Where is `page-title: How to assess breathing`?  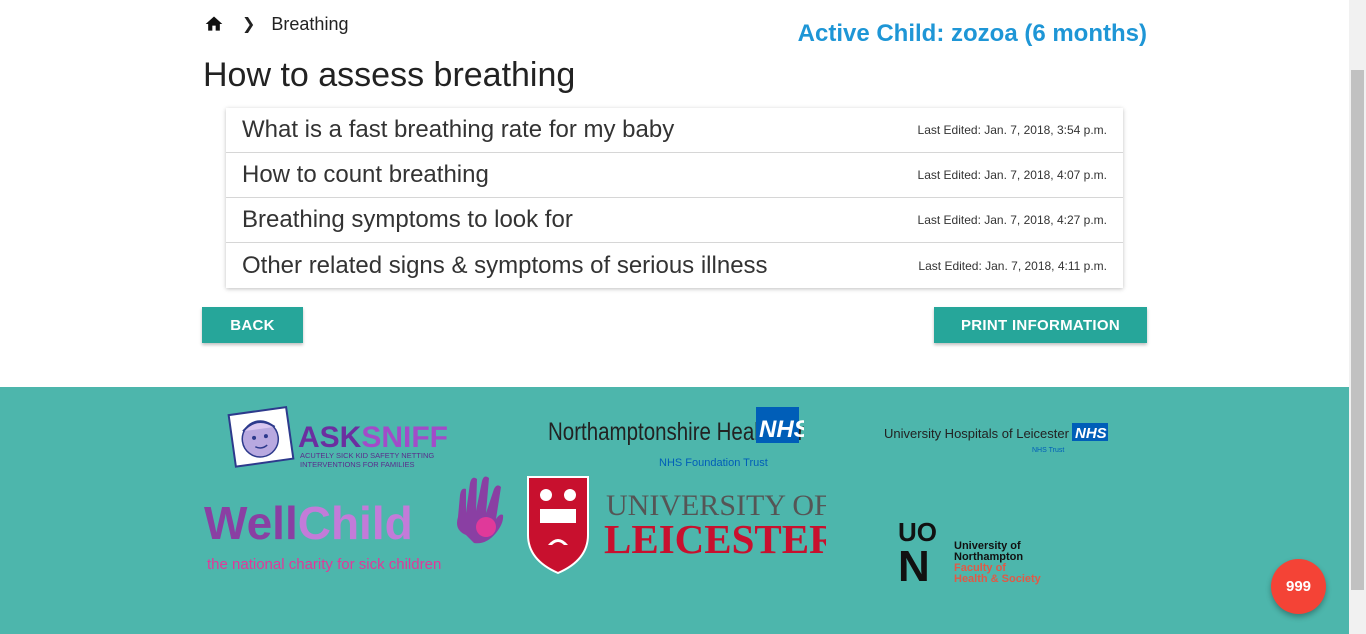
page-title: How to assess breathing is located at coordinates (389, 75).